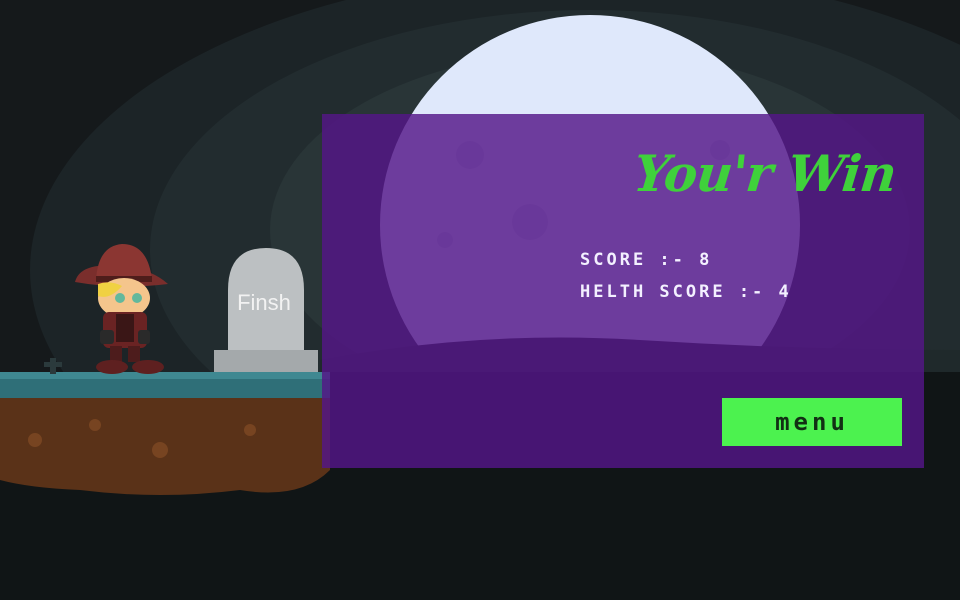 The height and width of the screenshot is (600, 960). What do you see at coordinates (812, 422) in the screenshot?
I see `menu-button: MENU` at bounding box center [812, 422].